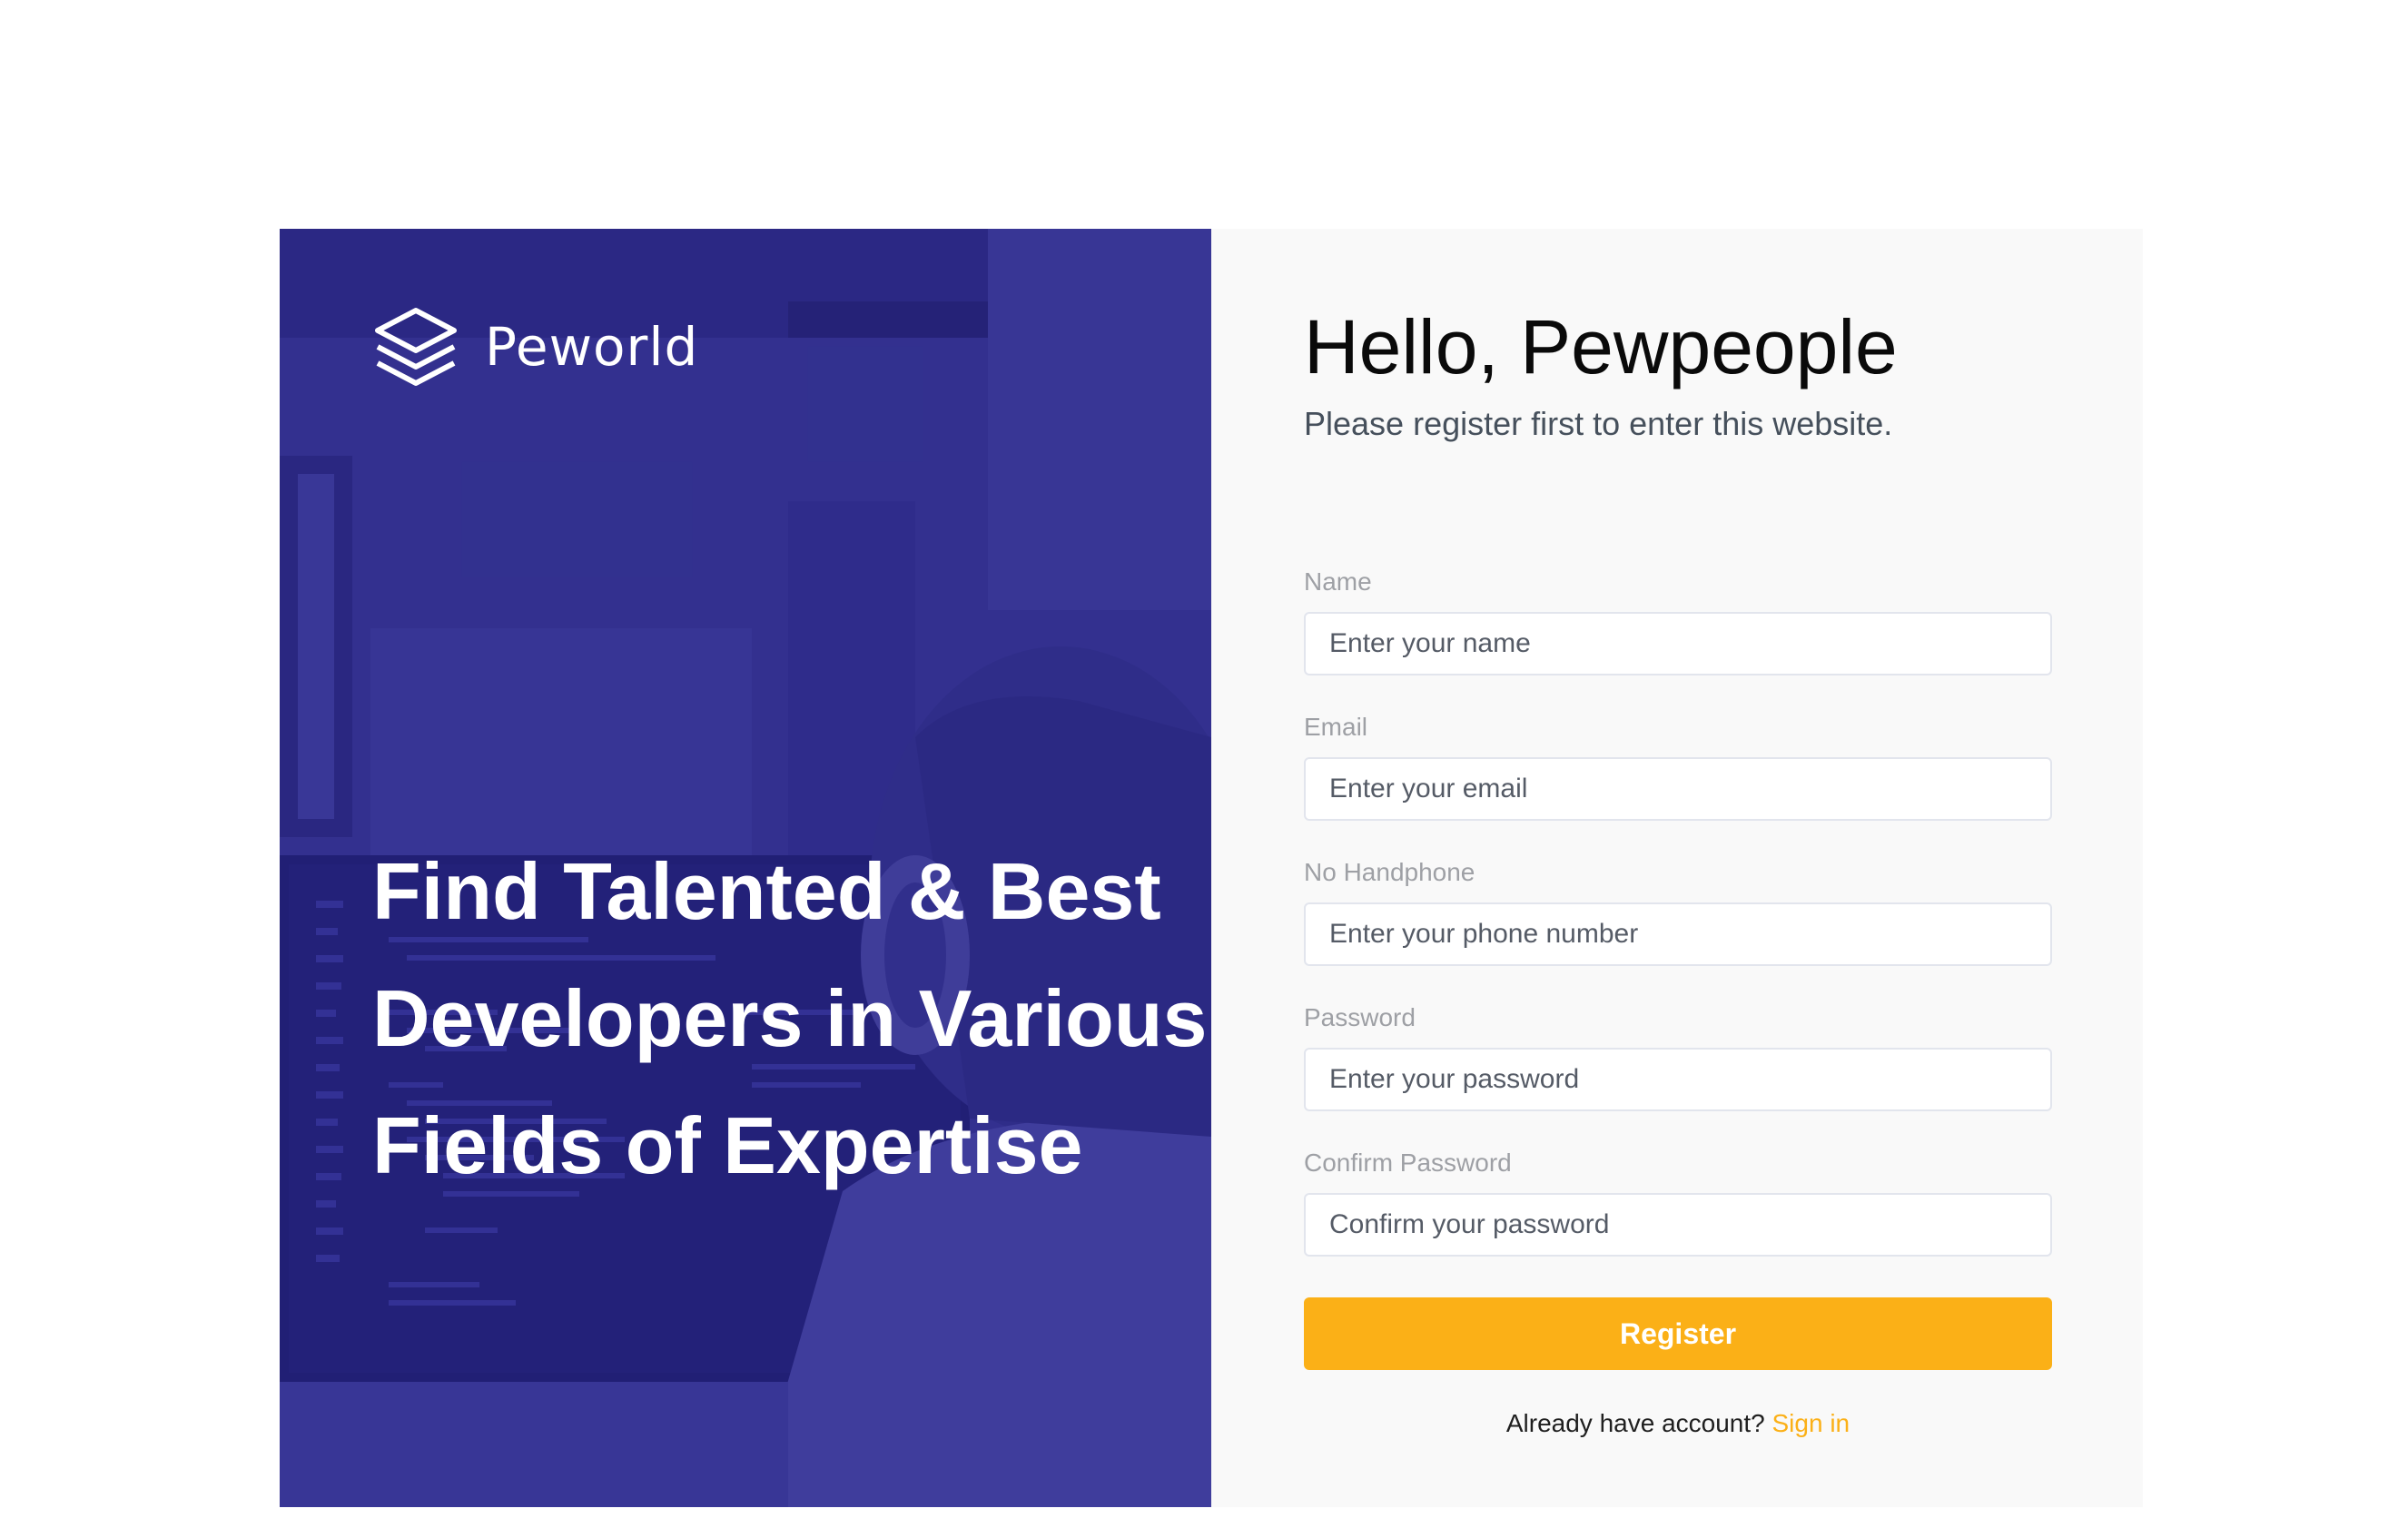  I want to click on password-input, so click(1678, 1079).